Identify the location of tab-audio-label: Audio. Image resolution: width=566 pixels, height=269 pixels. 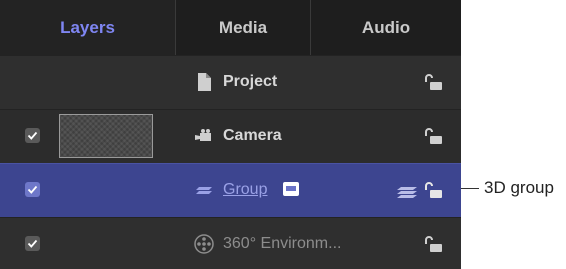
(386, 27).